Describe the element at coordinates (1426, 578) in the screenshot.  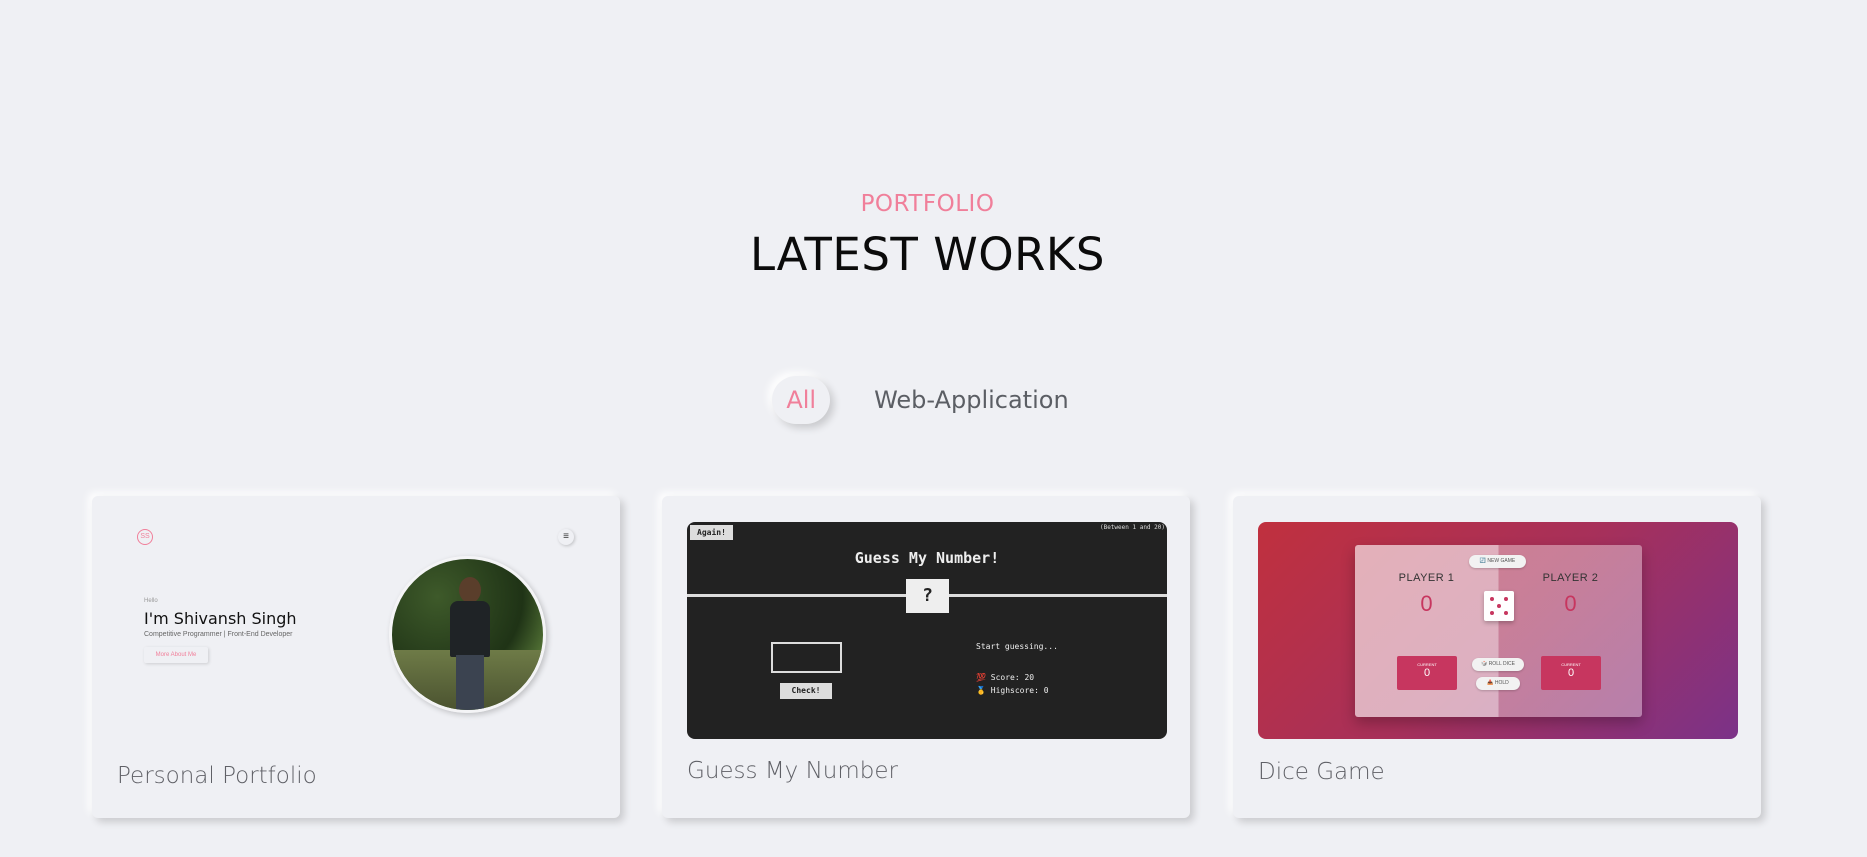
I see `preview-player1-label: PLAYER 1` at that location.